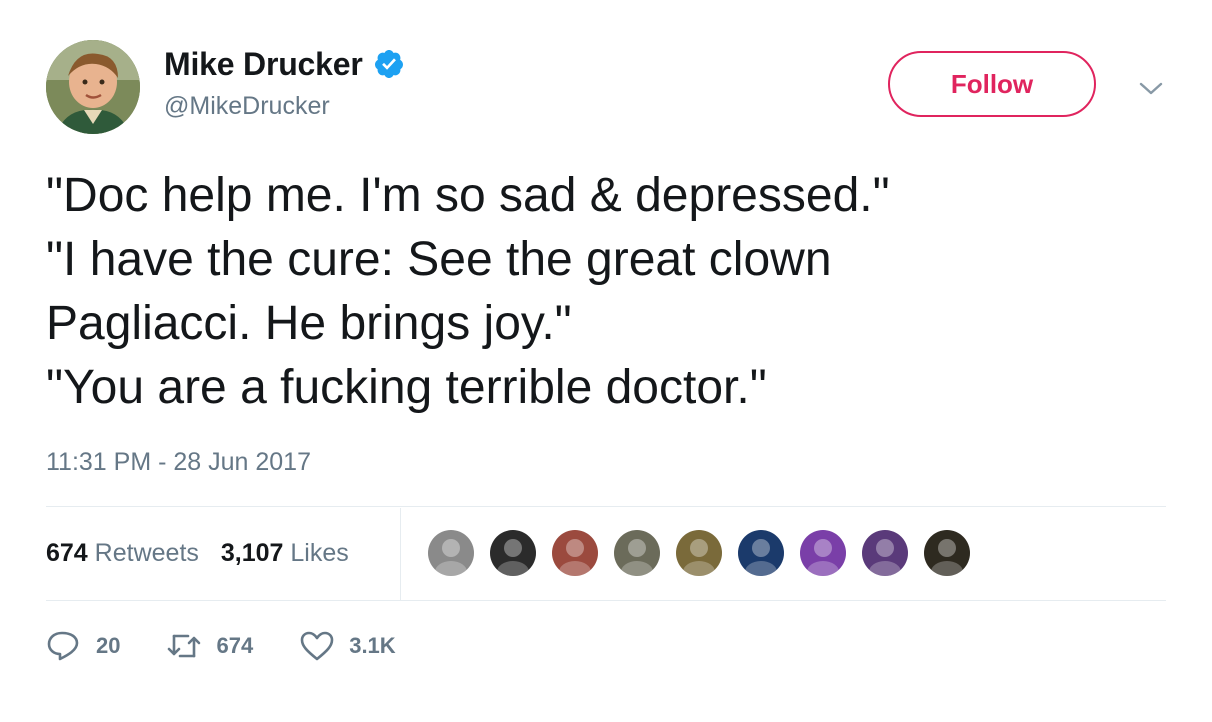 The height and width of the screenshot is (722, 1212). I want to click on like-count: 3.1K, so click(372, 645).